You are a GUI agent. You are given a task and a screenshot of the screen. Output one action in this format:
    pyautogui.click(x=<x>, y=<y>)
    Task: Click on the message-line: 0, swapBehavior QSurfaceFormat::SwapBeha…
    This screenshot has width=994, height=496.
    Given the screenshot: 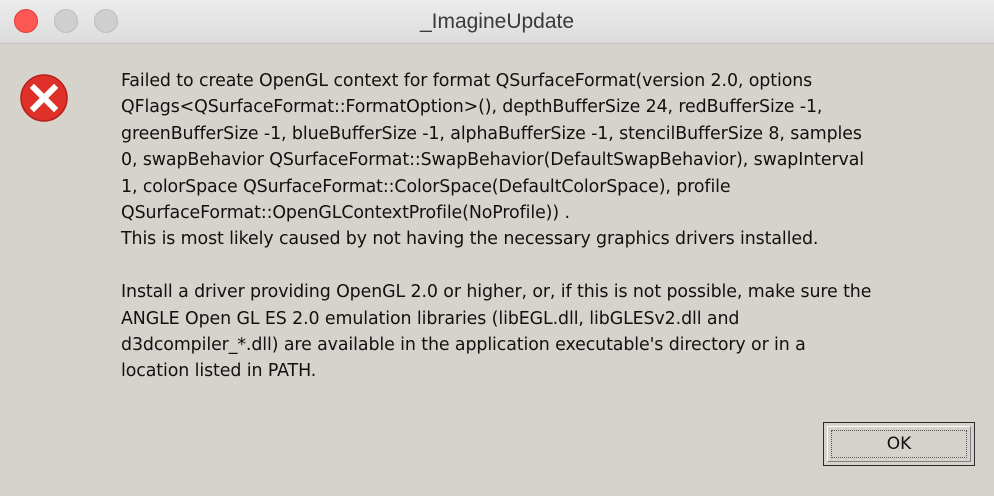 What is the action you would take?
    pyautogui.click(x=492, y=160)
    